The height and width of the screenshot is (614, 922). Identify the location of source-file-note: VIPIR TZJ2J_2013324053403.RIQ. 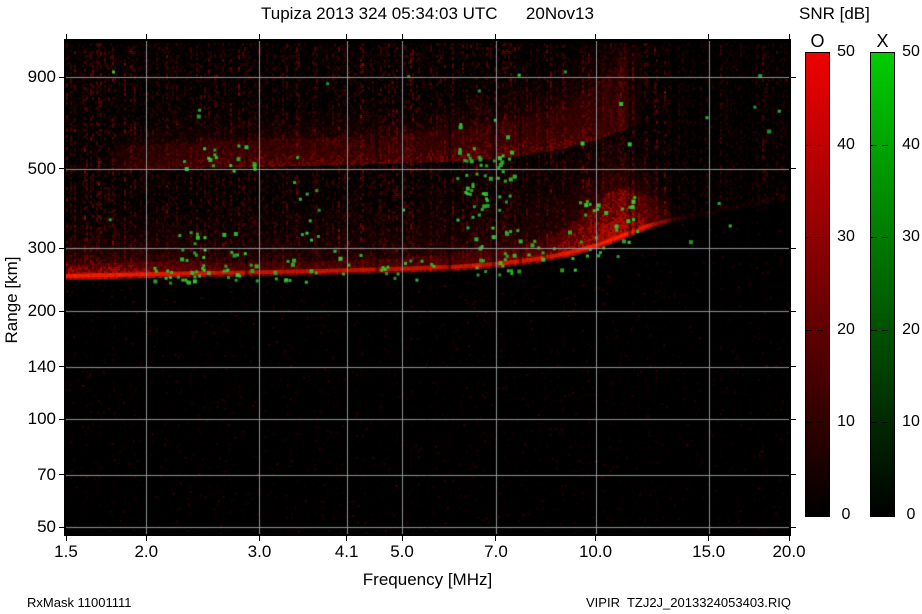
(688, 602).